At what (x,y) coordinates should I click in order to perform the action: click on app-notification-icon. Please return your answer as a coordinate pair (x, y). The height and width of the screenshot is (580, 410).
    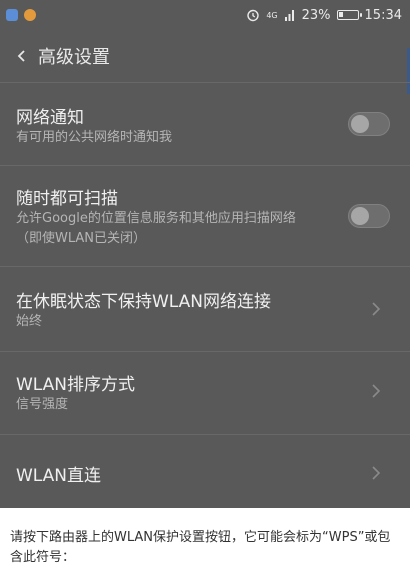
    Looking at the image, I should click on (12, 15).